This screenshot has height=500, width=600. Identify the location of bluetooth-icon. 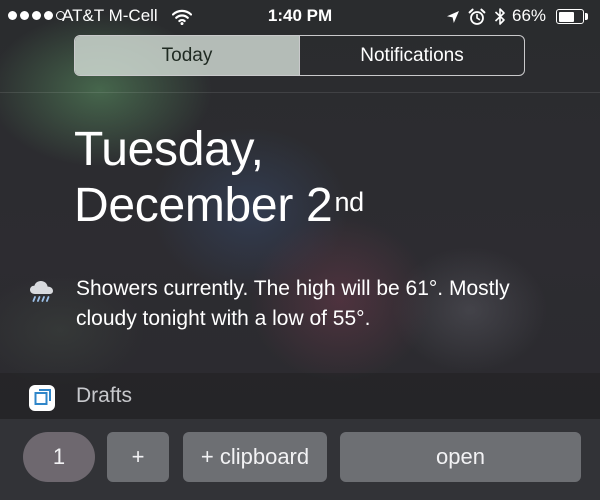
(500, 19).